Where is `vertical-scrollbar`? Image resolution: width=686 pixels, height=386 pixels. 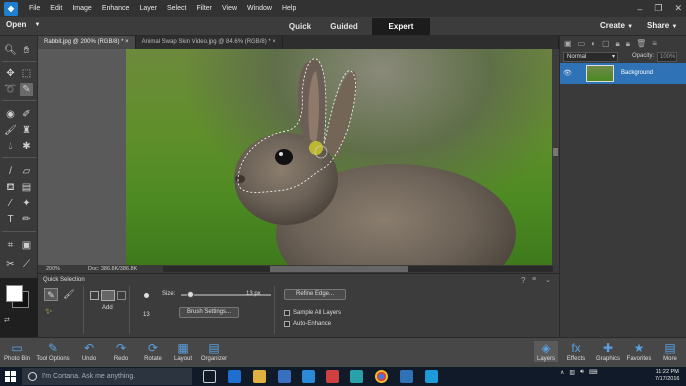
vertical-scrollbar is located at coordinates (555, 157).